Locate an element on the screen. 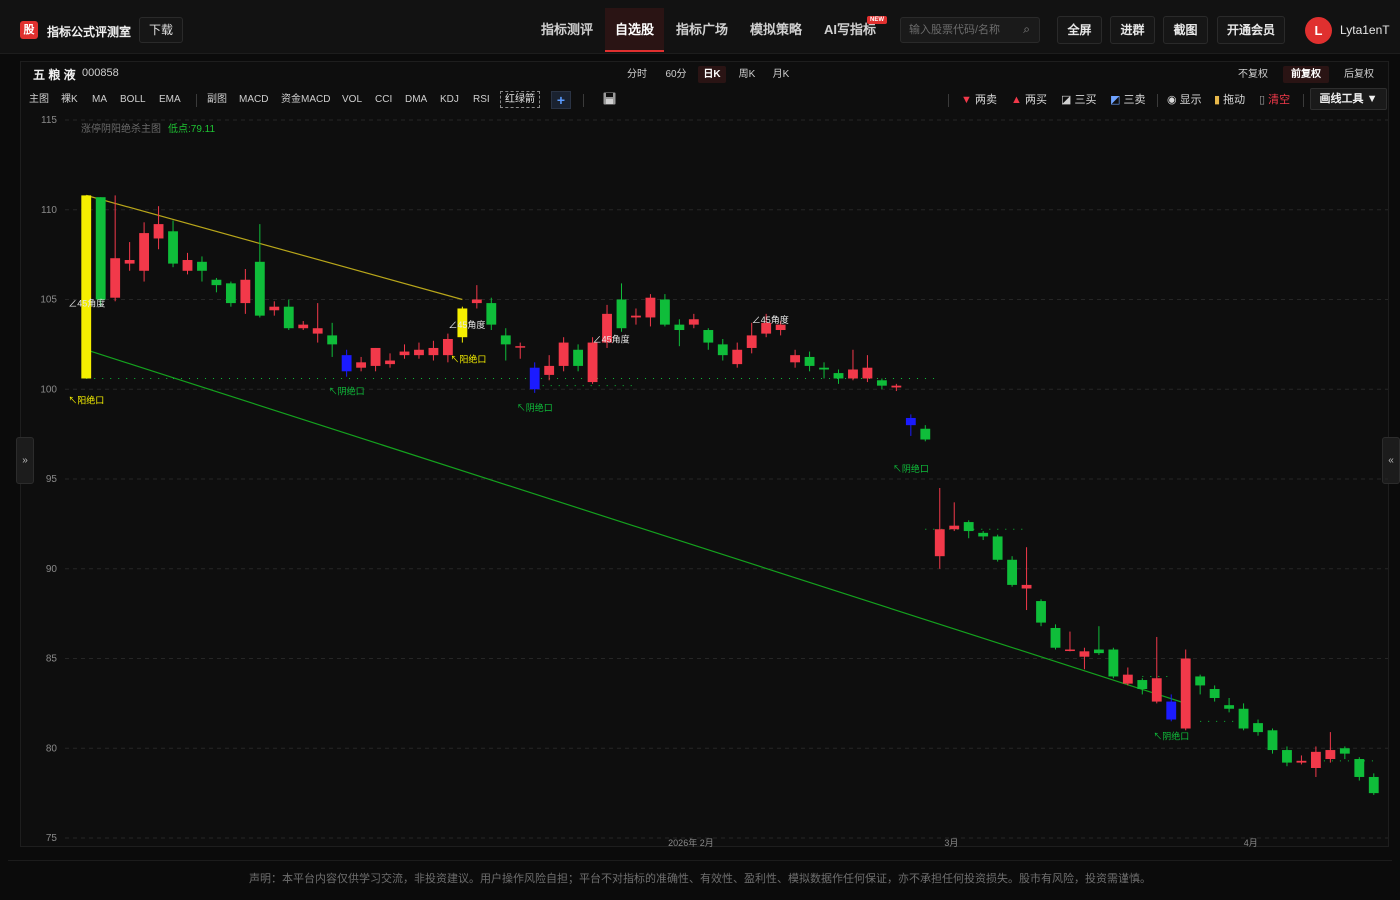 The width and height of the screenshot is (1400, 900). nav-sim-strategy: 模拟策略 is located at coordinates (776, 30).